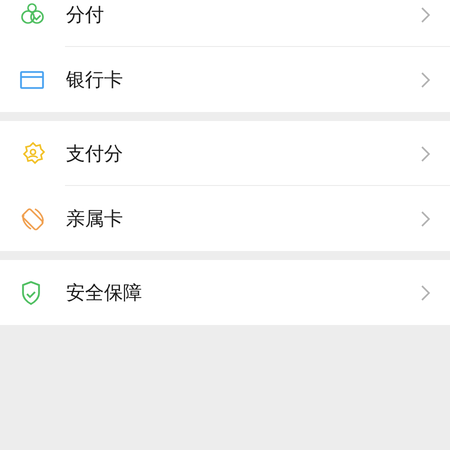 This screenshot has height=450, width=450. What do you see at coordinates (243, 79) in the screenshot?
I see `menu-item-label: 银行卡` at bounding box center [243, 79].